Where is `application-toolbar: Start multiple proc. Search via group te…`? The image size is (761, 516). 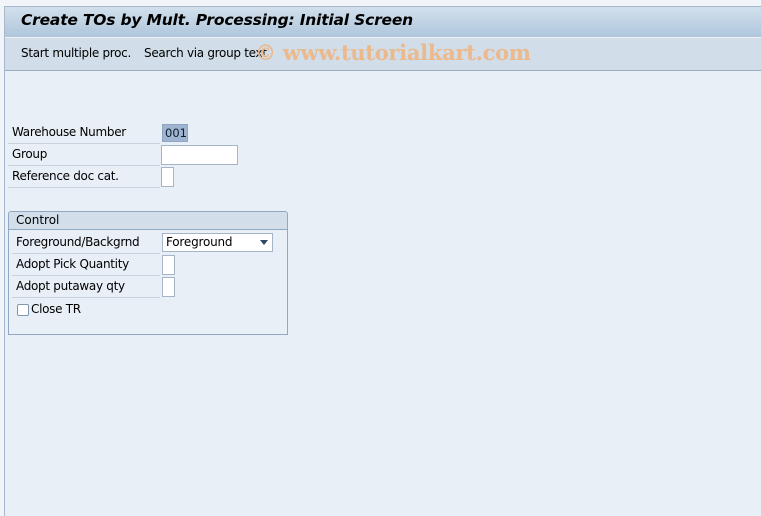 application-toolbar: Start multiple proc. Search via group te… is located at coordinates (383, 54).